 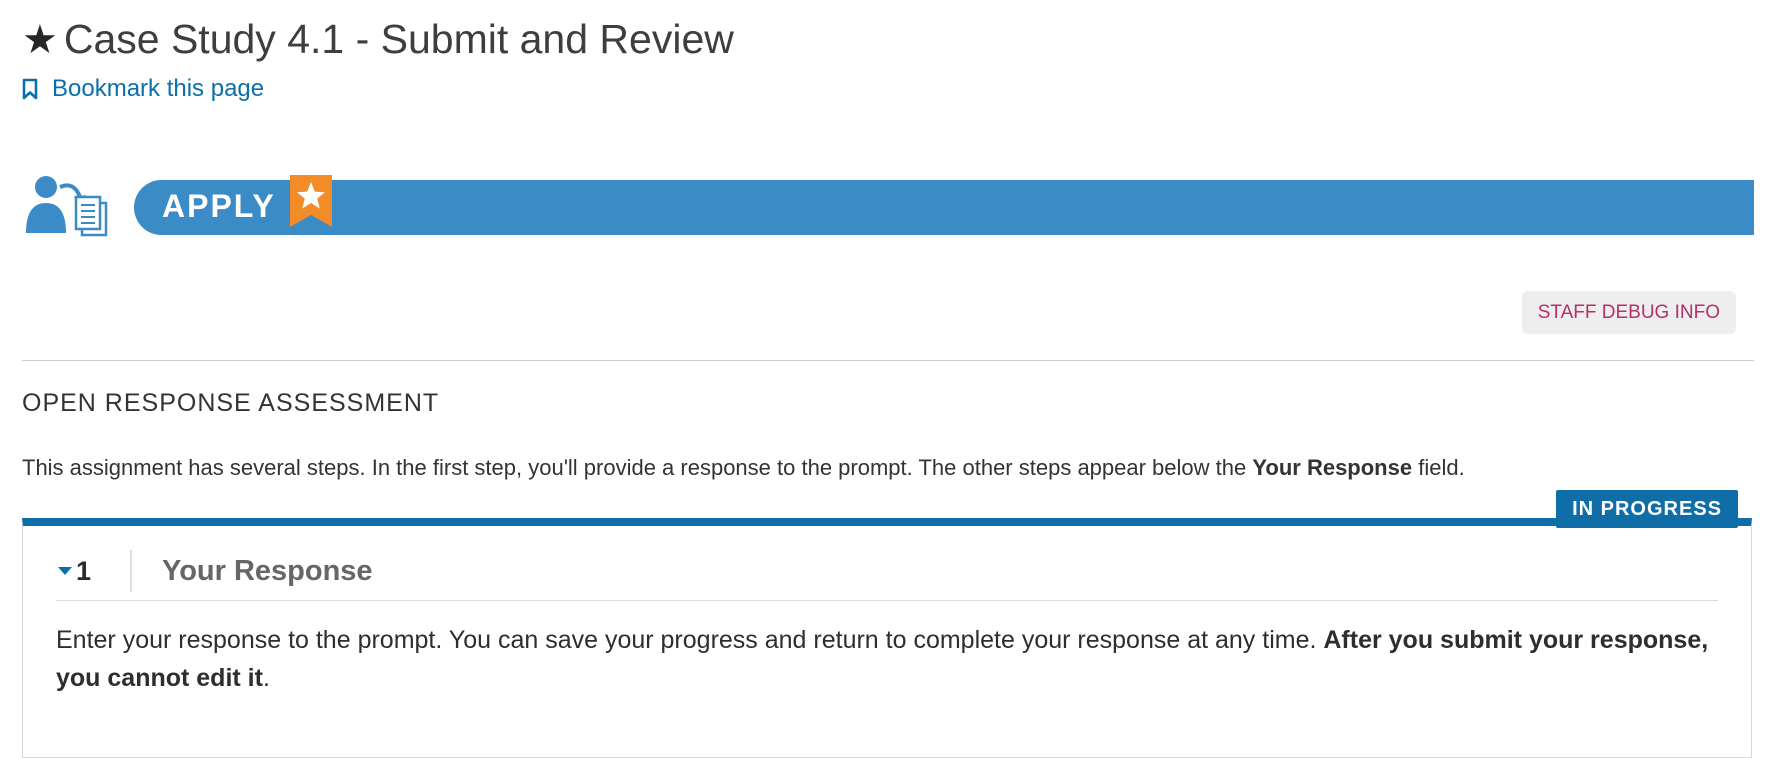 What do you see at coordinates (311, 201) in the screenshot?
I see `star-badge-icon` at bounding box center [311, 201].